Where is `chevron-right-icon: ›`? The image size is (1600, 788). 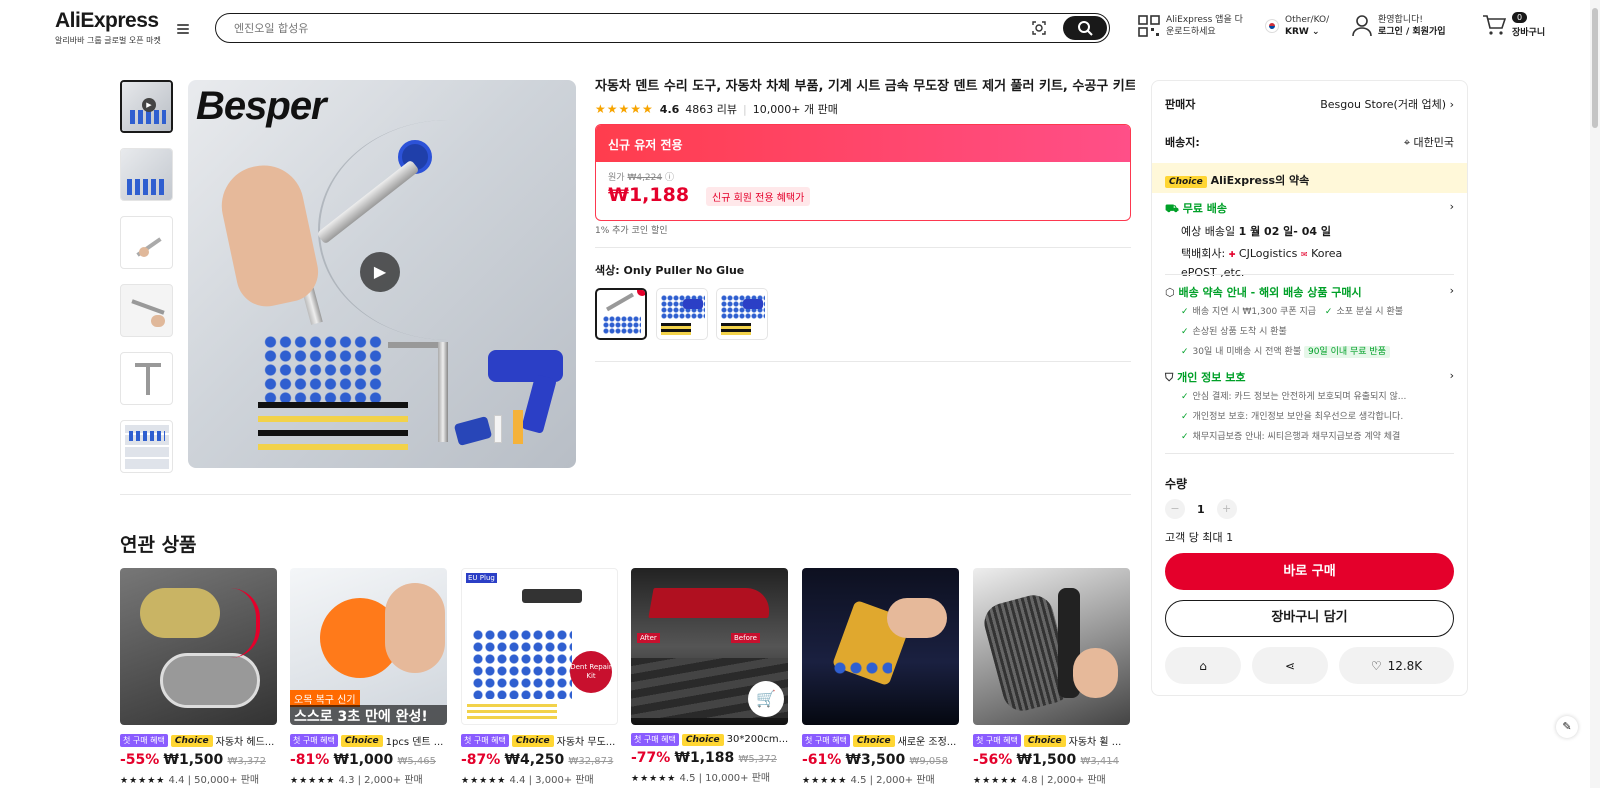
chevron-right-icon: › is located at coordinates (1451, 290).